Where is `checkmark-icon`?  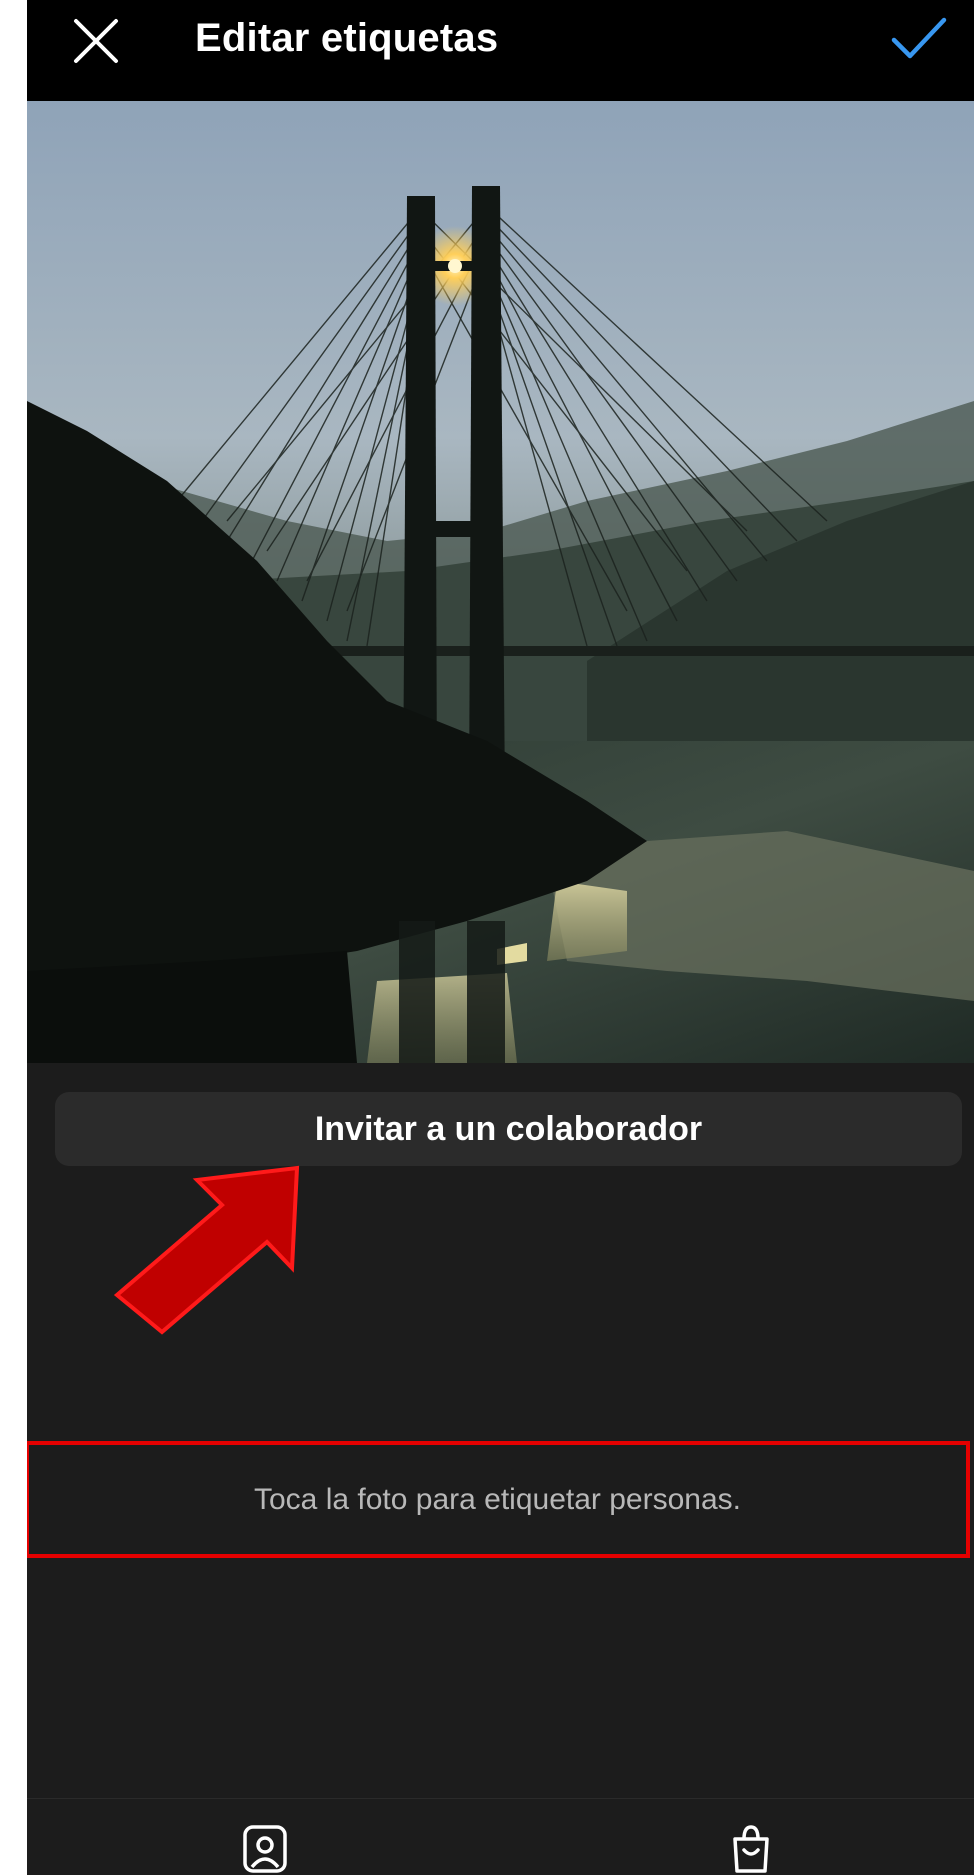
checkmark-icon is located at coordinates (919, 39).